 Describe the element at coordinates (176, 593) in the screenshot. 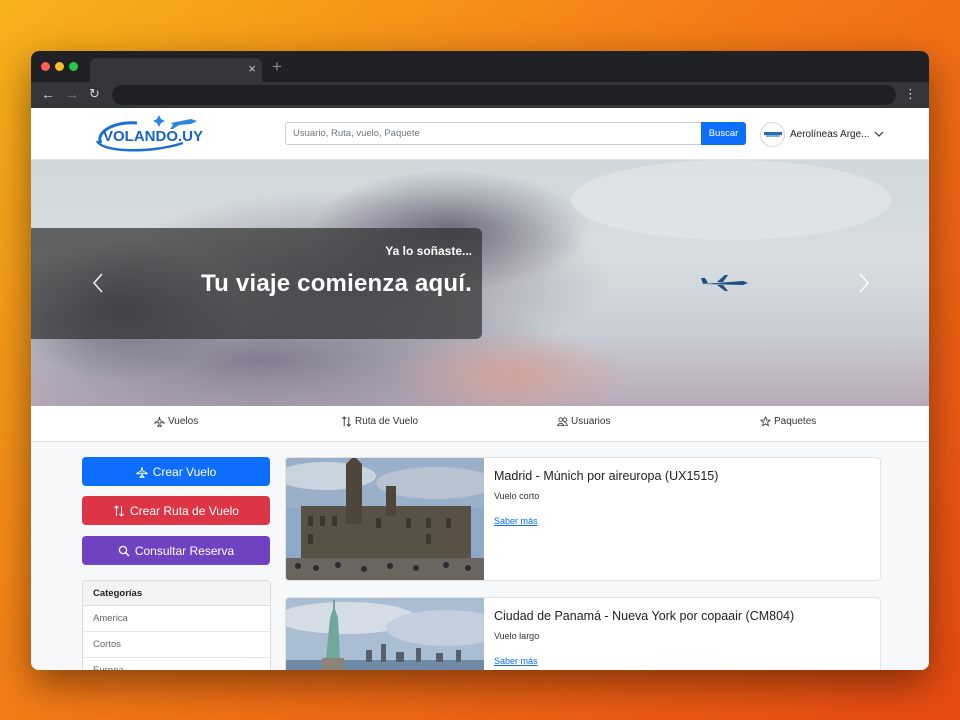

I see `categories-title: Categorías` at that location.